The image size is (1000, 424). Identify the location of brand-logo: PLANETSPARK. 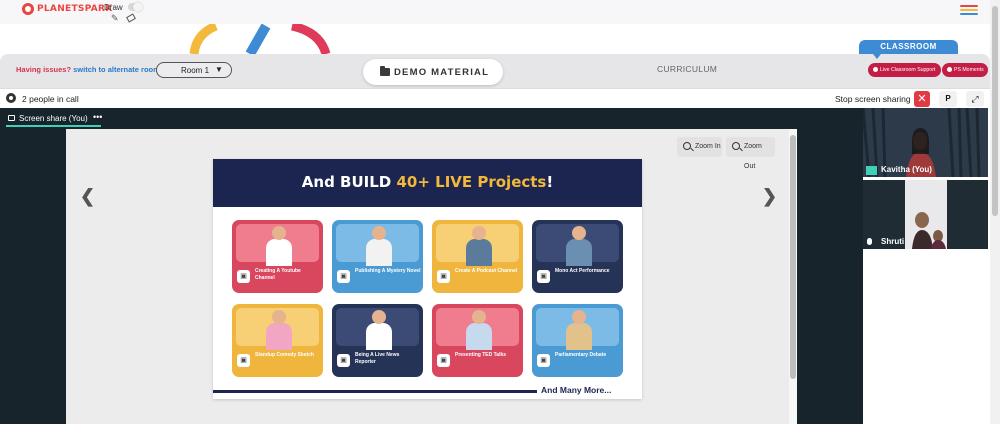
(67, 9).